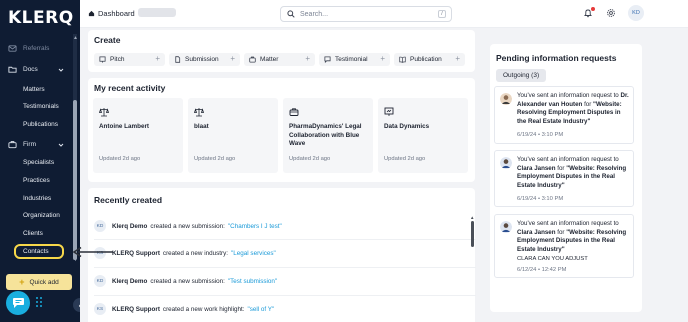  Describe the element at coordinates (203, 309) in the screenshot. I see `row-action: created a new work highlight:` at that location.